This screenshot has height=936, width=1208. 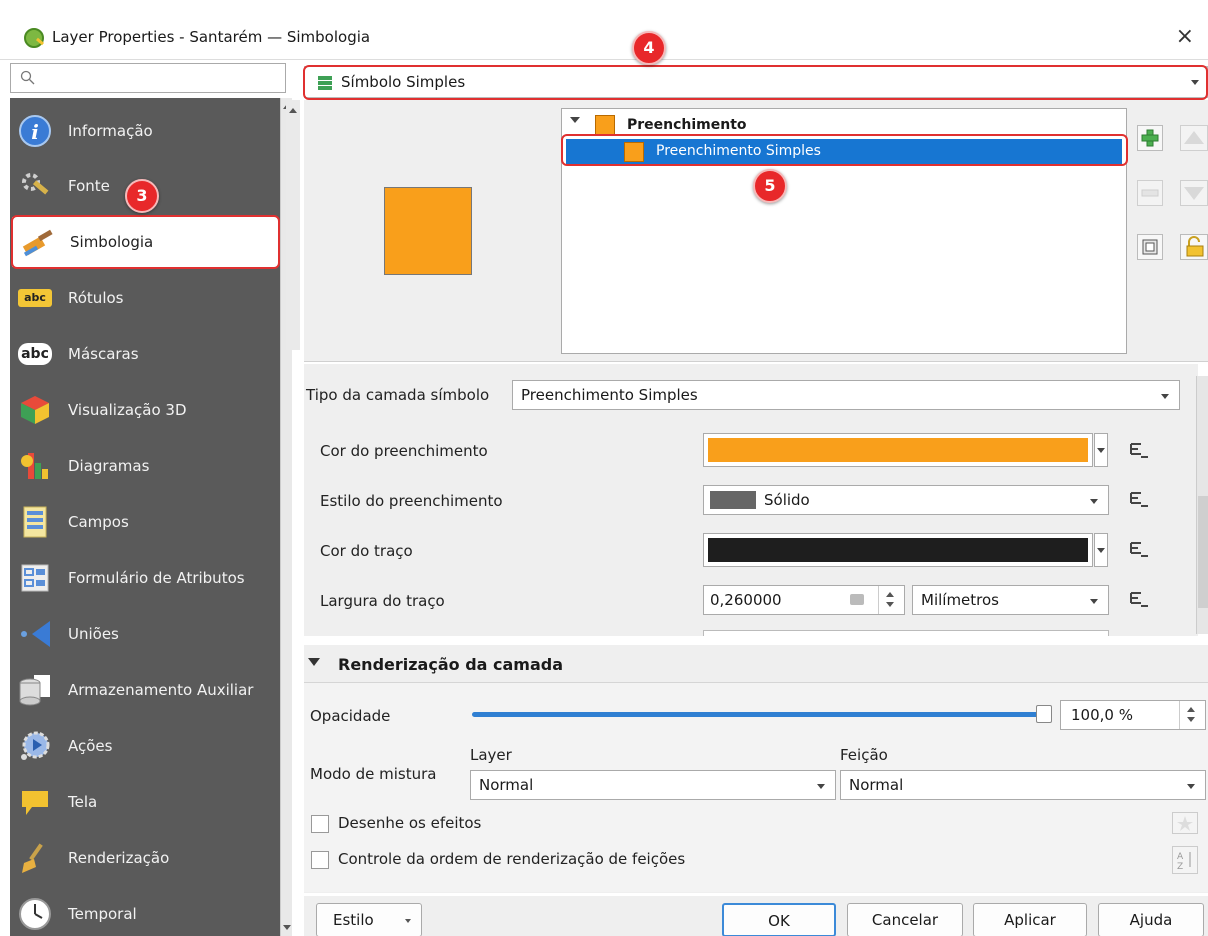 I want to click on sidebar-item-renderizacao: Renderização, so click(x=145, y=858).